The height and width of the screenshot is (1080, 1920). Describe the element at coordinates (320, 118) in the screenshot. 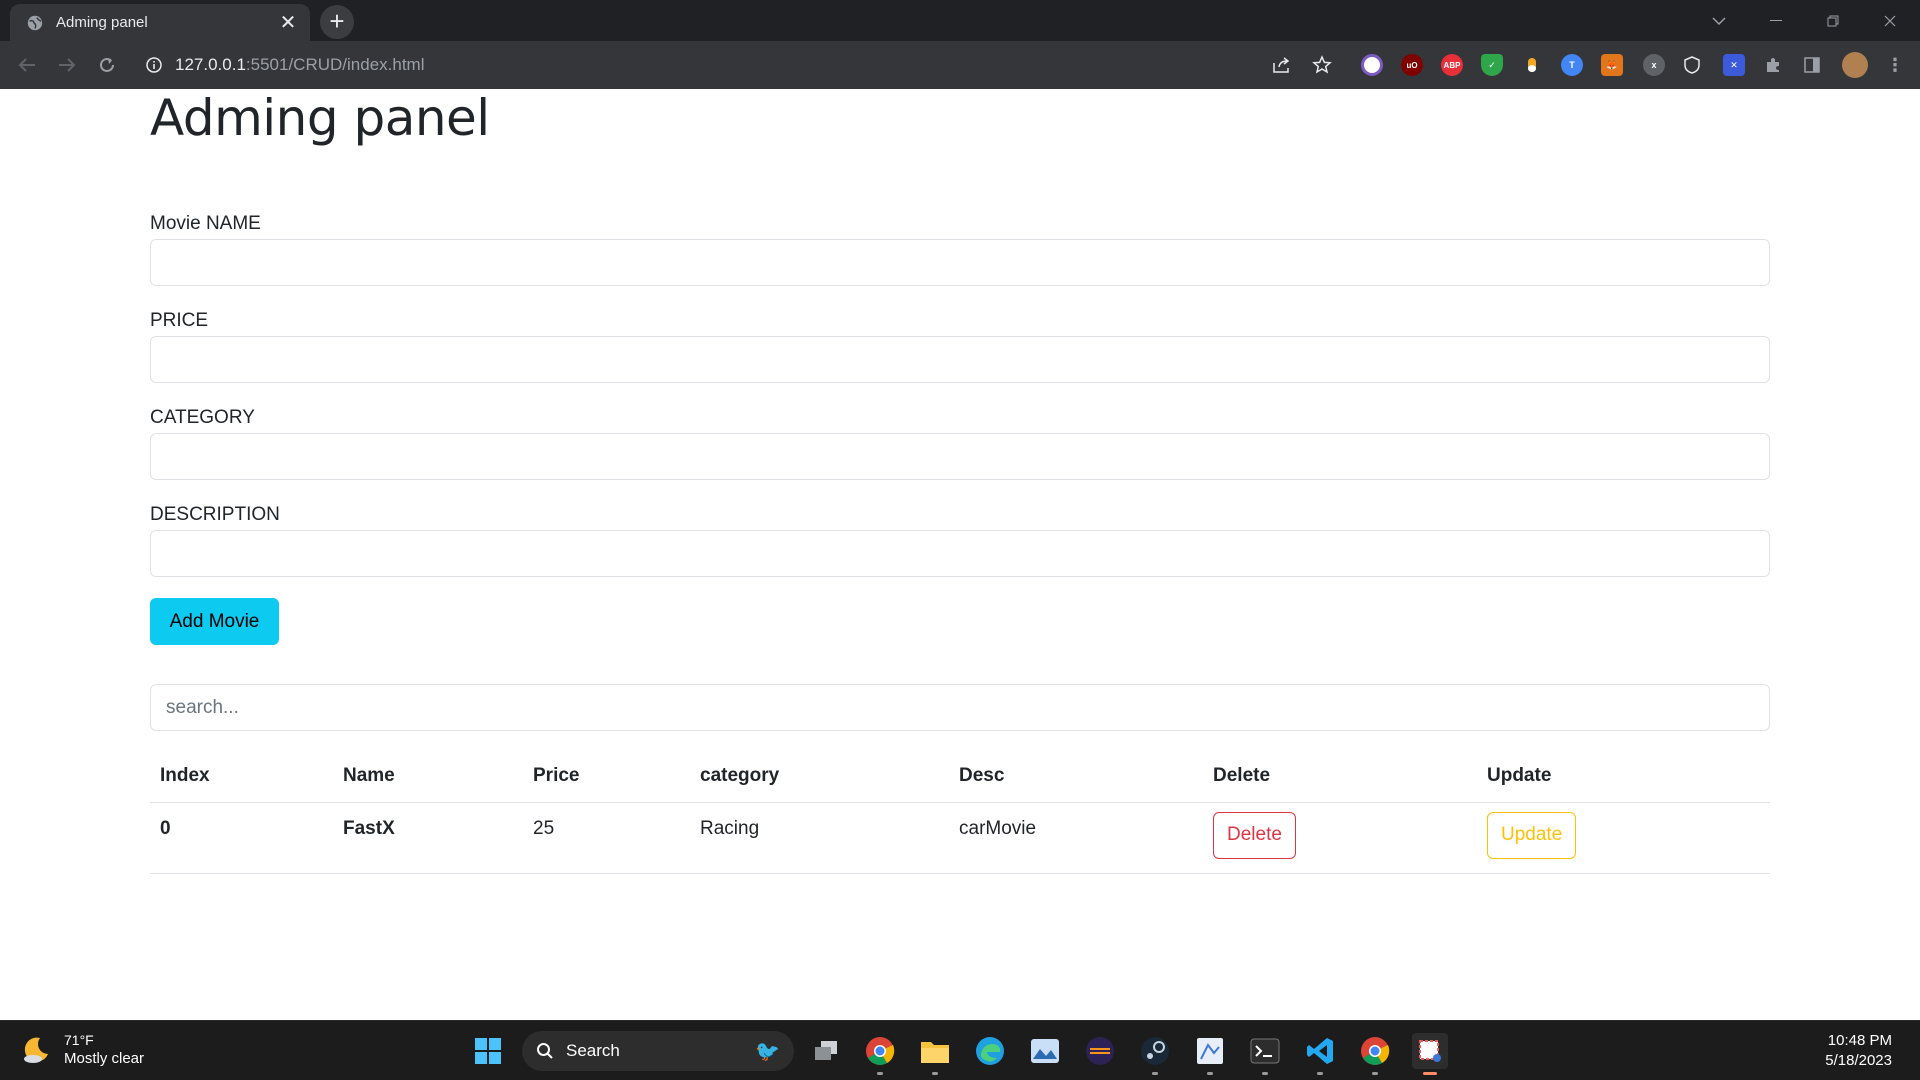

I see `page-title: Adming panel` at that location.